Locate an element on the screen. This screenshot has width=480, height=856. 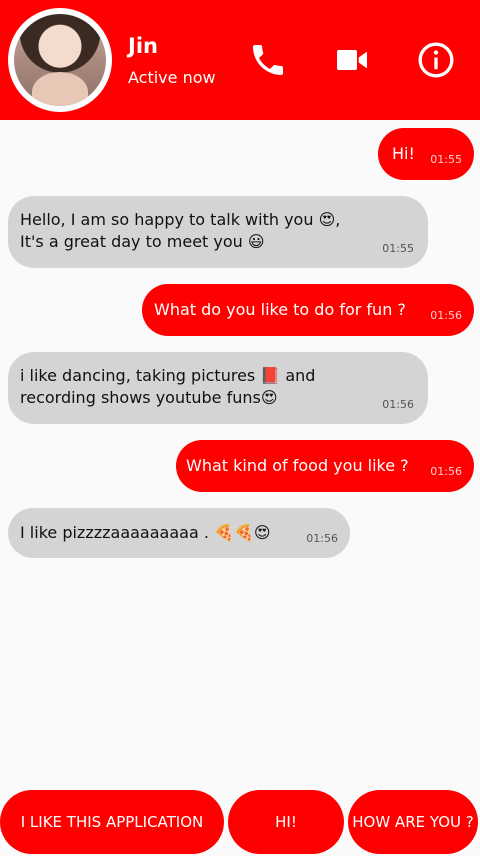
quick-reply-button: HI! is located at coordinates (286, 822).